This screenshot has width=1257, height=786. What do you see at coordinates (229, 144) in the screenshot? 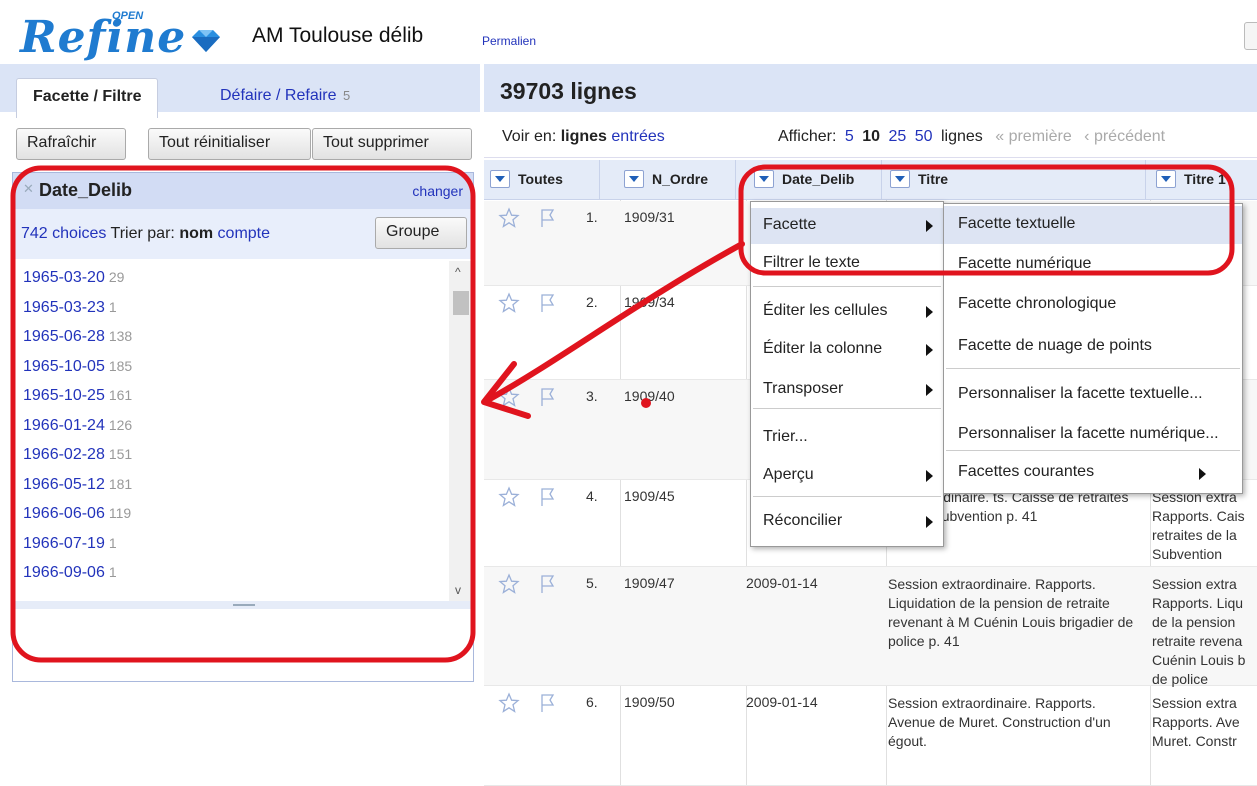
I see `reset-all-button: Tout réinitialiser` at bounding box center [229, 144].